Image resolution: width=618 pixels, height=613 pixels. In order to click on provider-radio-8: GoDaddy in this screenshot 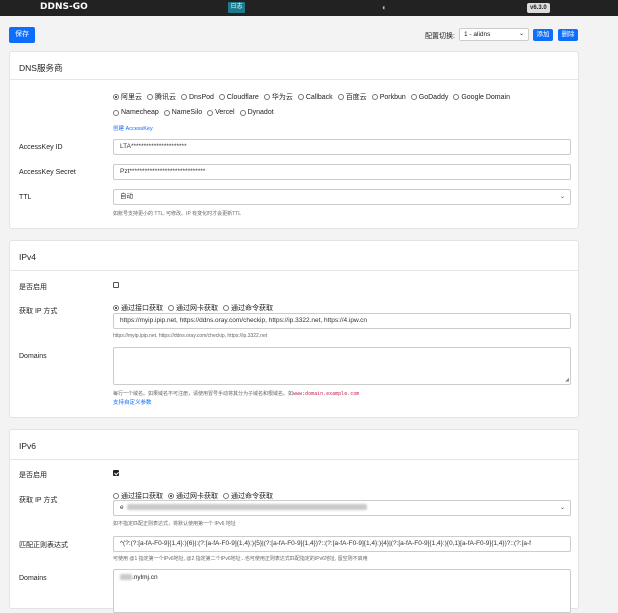, I will do `click(429, 97)`.